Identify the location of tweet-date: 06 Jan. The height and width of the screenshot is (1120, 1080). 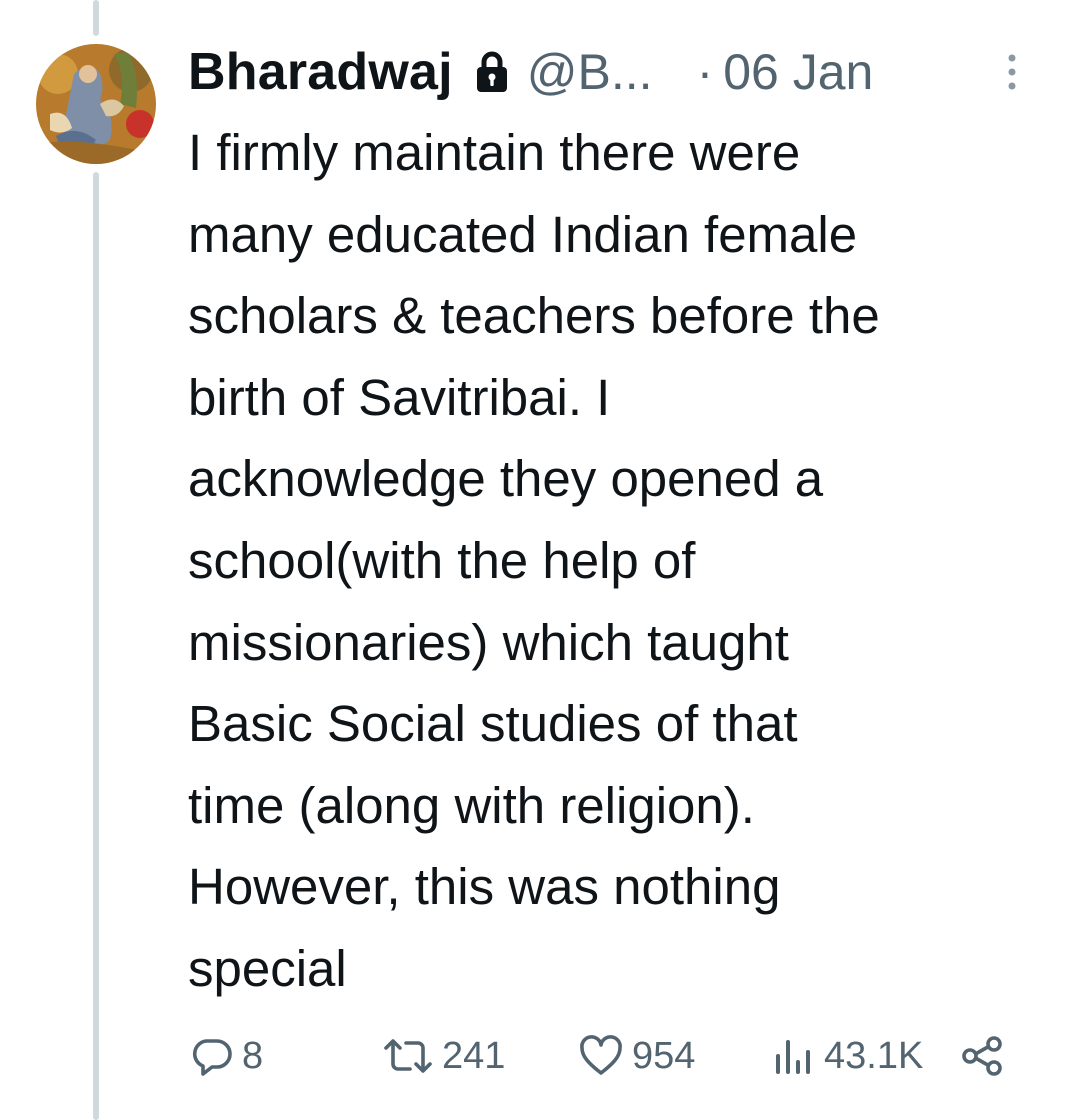
(798, 72).